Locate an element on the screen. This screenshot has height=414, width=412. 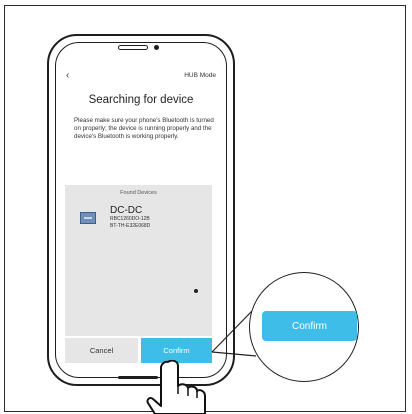
zoomed-confirm-button: Confirm is located at coordinates (309, 326).